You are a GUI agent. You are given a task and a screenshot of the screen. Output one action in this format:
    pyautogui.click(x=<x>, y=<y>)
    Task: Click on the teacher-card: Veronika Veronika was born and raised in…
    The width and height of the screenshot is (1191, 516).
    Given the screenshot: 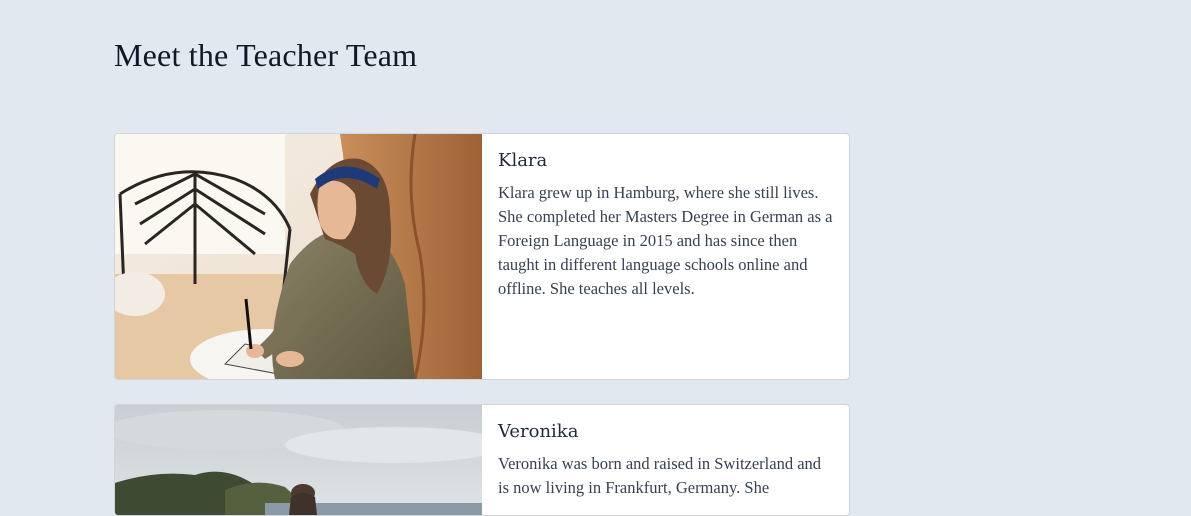 What is the action you would take?
    pyautogui.click(x=482, y=460)
    